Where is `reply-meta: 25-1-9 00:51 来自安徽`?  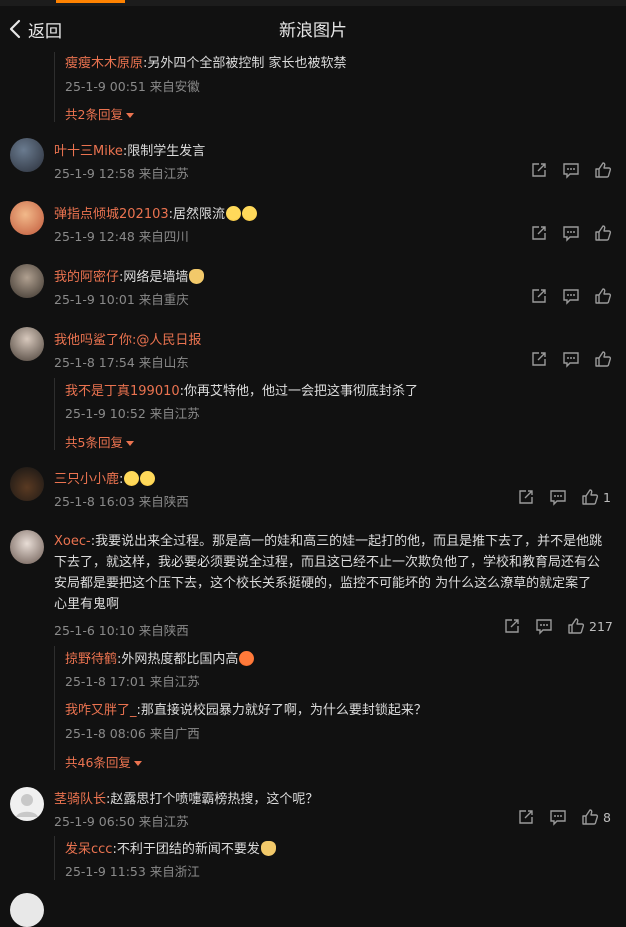
reply-meta: 25-1-9 00:51 来自安徽 is located at coordinates (132, 86).